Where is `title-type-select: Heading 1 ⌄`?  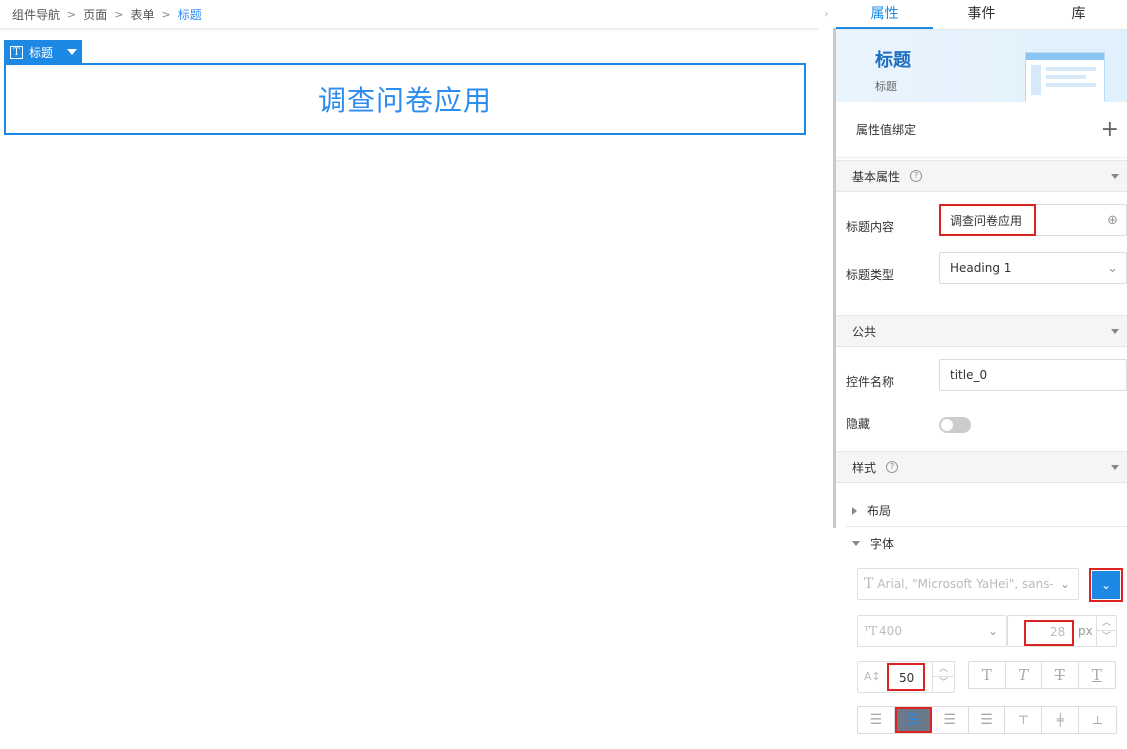
title-type-select: Heading 1 ⌄ is located at coordinates (1033, 268).